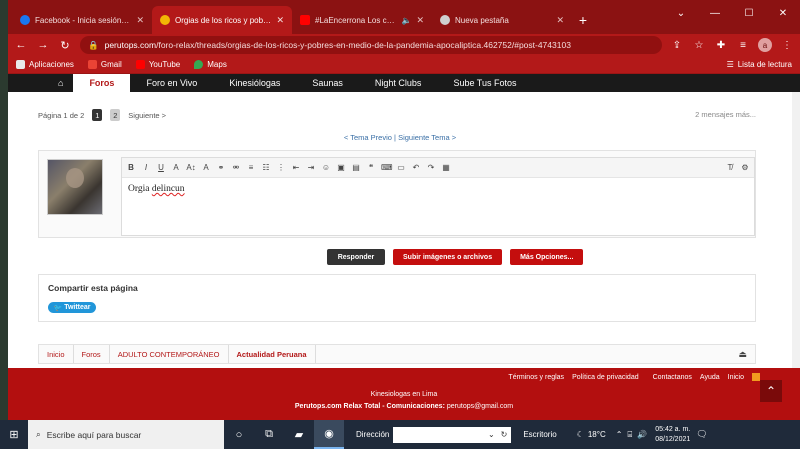  What do you see at coordinates (269, 434) in the screenshot?
I see `task-view-icon: ⧉` at bounding box center [269, 434].